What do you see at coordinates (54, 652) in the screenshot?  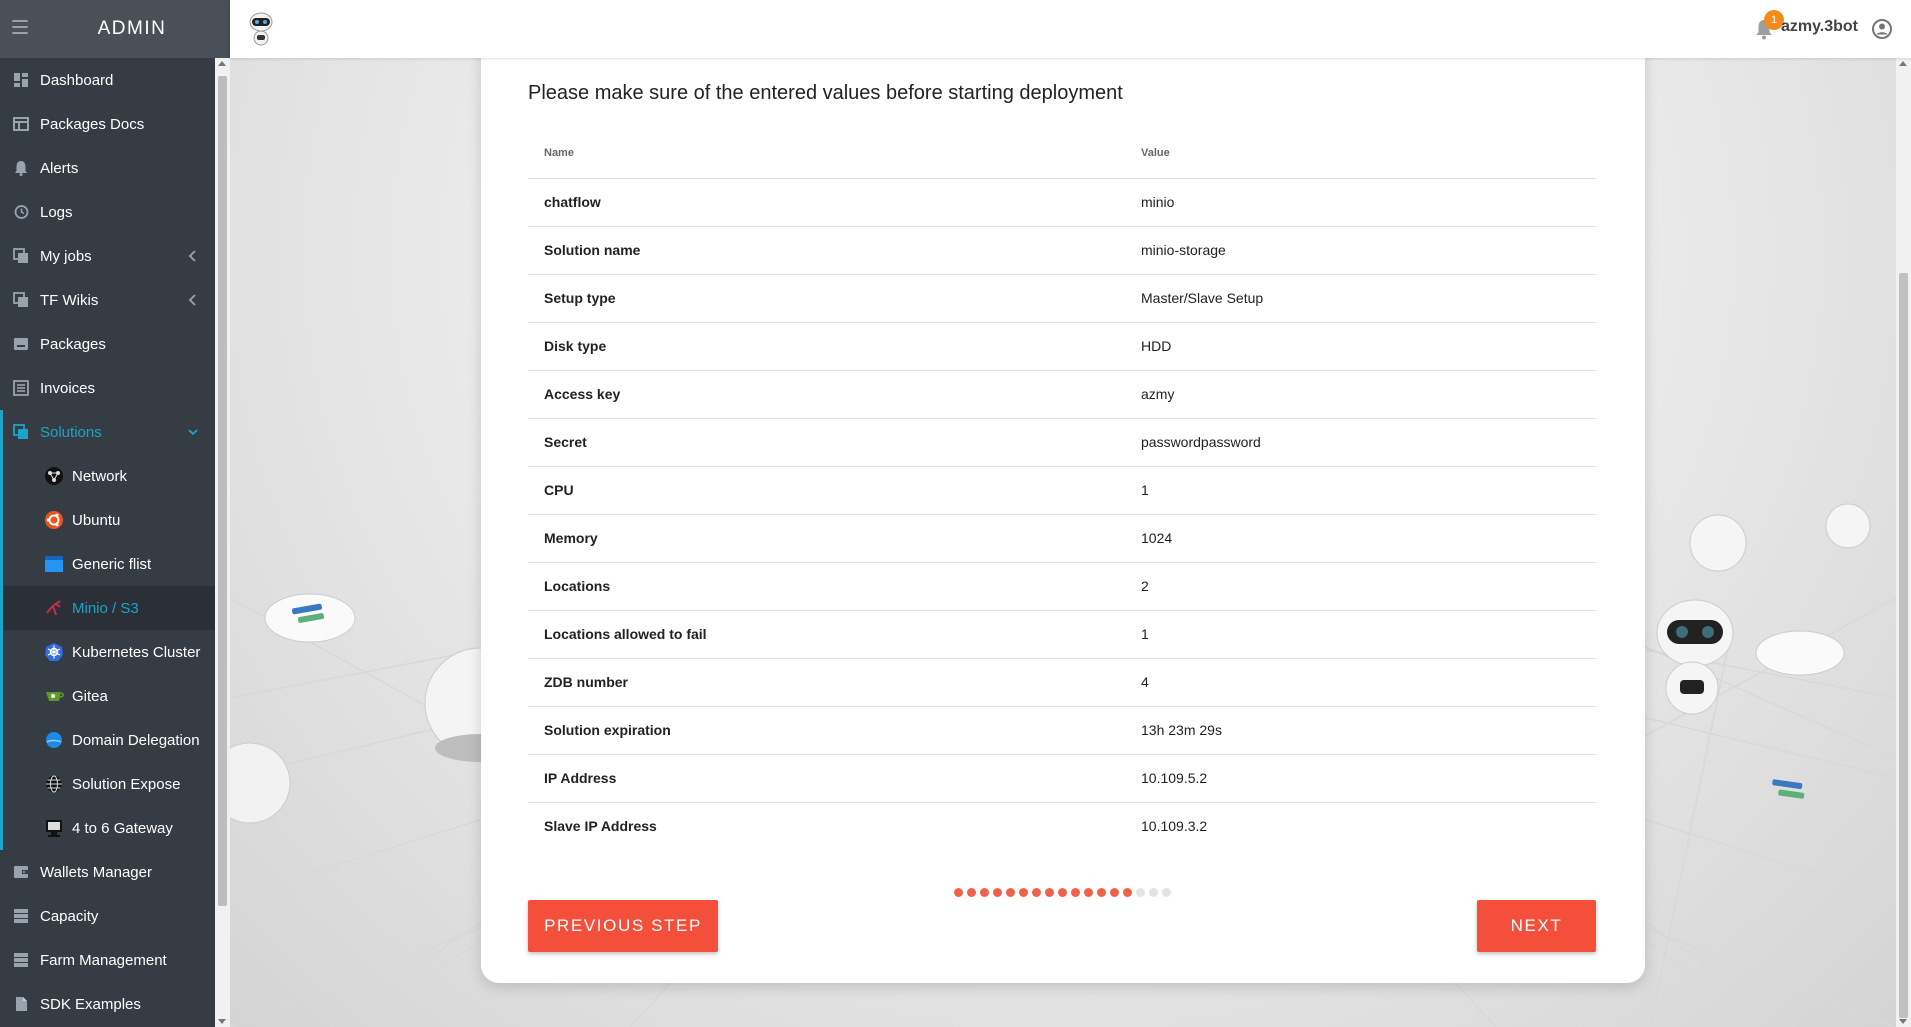 I see `kubernetes-icon` at bounding box center [54, 652].